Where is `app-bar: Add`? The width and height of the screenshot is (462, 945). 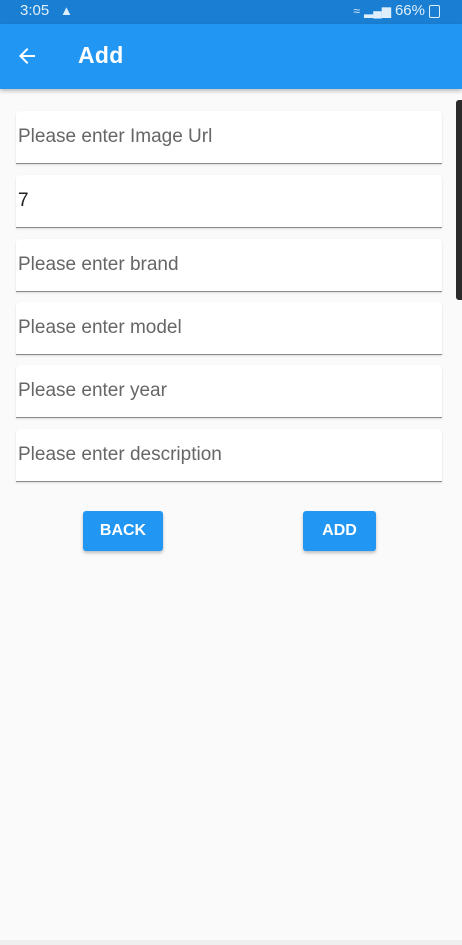 app-bar: Add is located at coordinates (231, 56).